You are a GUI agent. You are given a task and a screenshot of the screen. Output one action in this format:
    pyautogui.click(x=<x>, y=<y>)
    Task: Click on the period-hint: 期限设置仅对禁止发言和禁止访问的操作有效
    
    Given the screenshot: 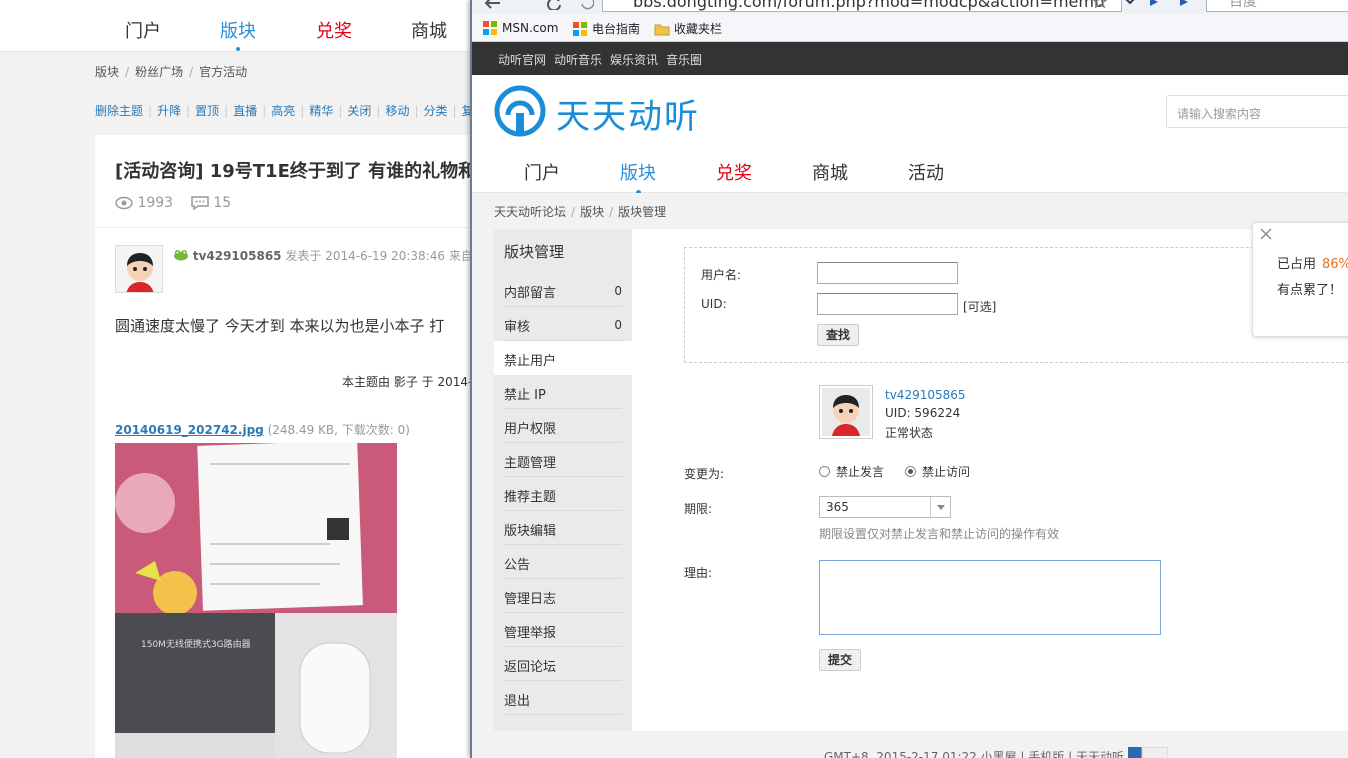 What is the action you would take?
    pyautogui.click(x=939, y=534)
    